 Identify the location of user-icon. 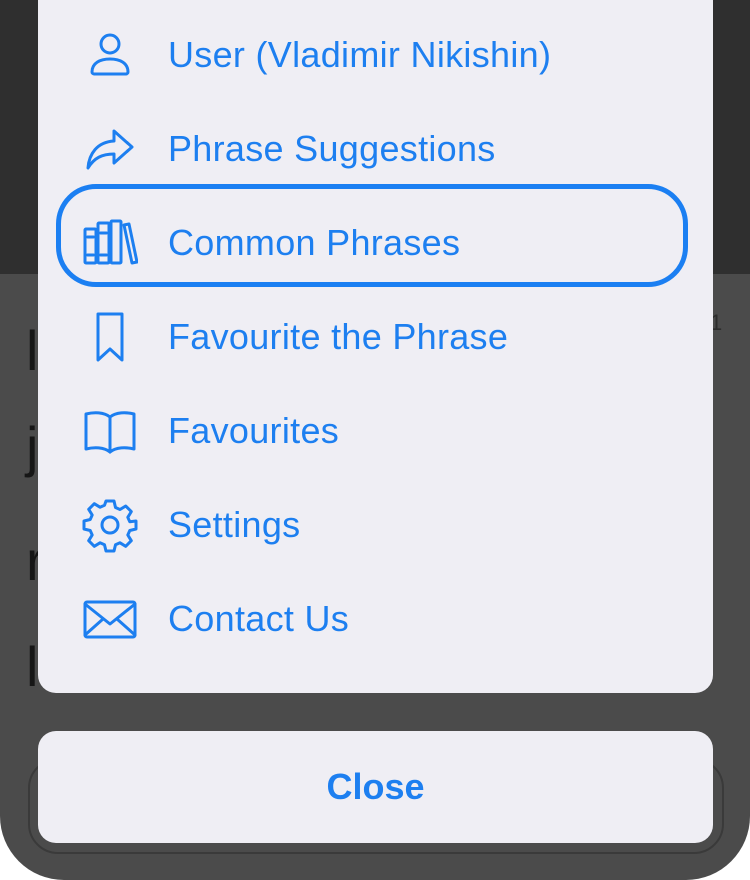
(110, 55).